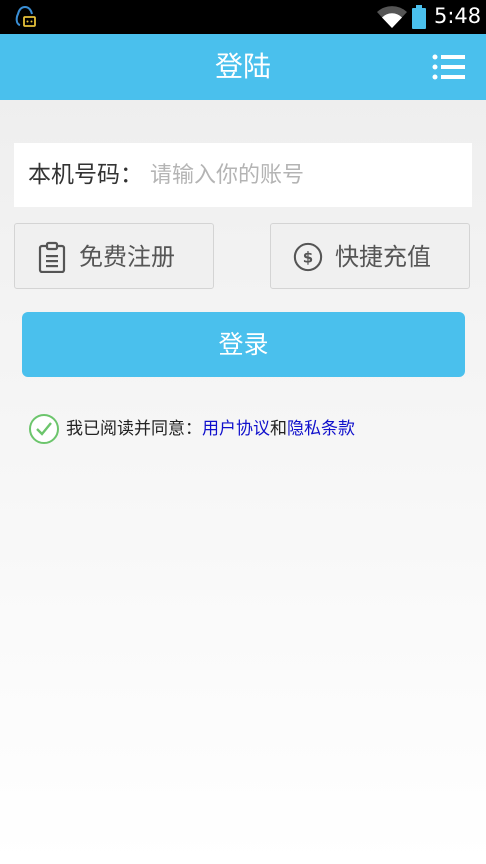 The image size is (486, 864). Describe the element at coordinates (321, 429) in the screenshot. I see `privacy-policy-link: 隐私条款` at that location.